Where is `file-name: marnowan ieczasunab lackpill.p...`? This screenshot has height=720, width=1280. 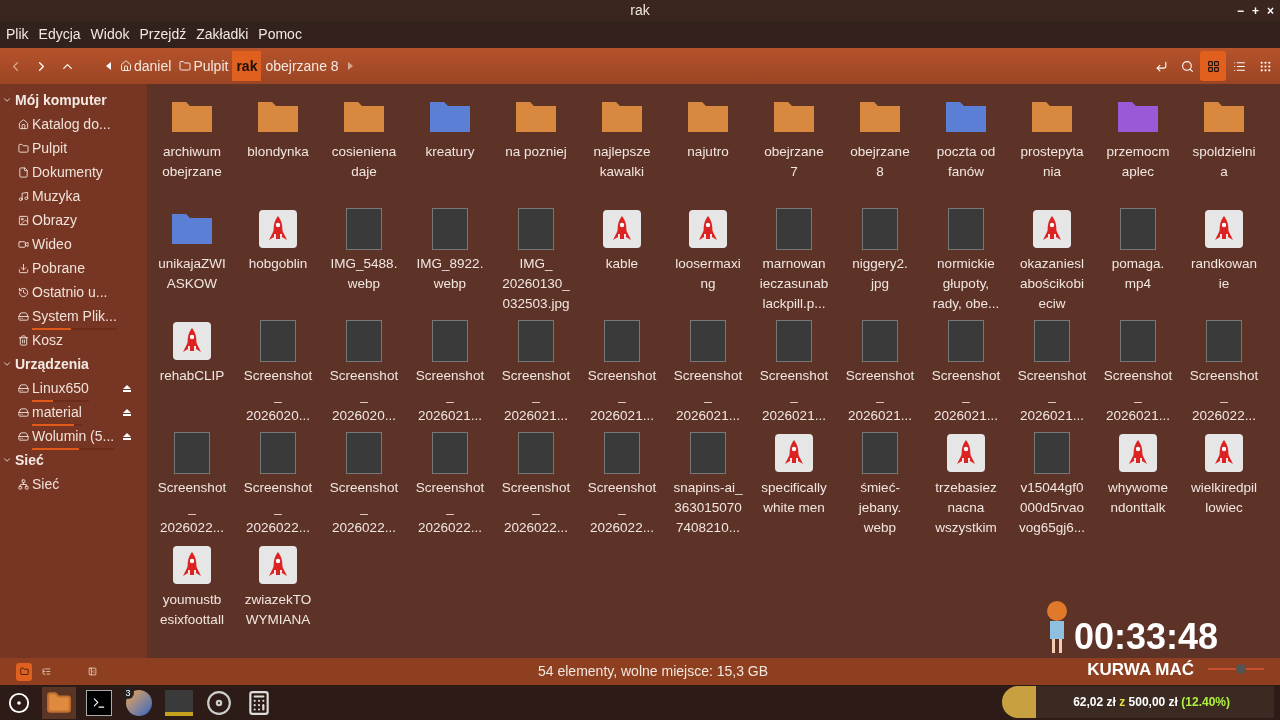 file-name: marnowan ieczasunab lackpill.p... is located at coordinates (794, 284).